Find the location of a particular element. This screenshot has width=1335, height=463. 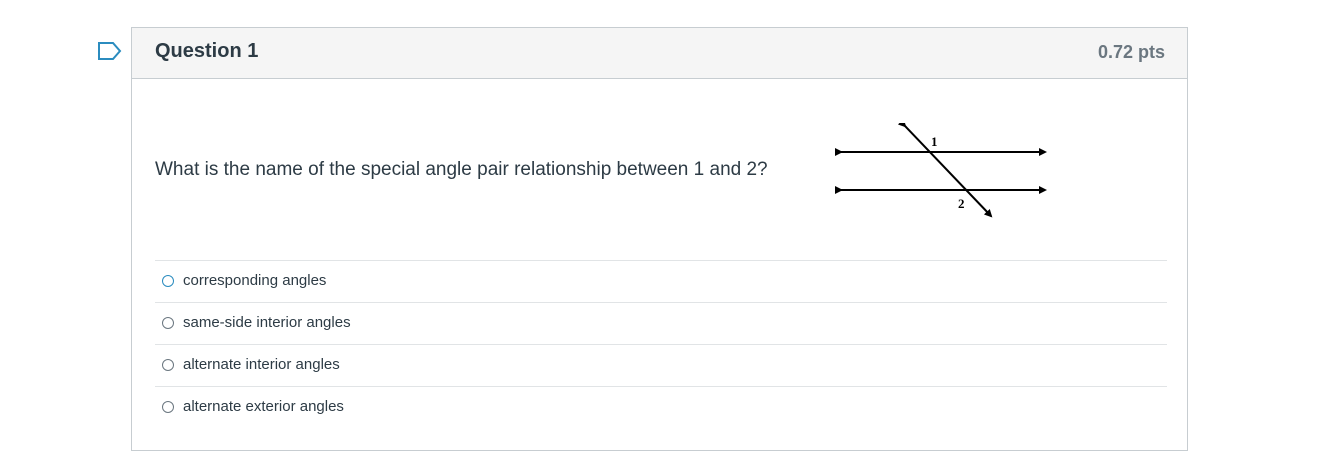

question-header: Question 1 0.72 pts is located at coordinates (659, 53).